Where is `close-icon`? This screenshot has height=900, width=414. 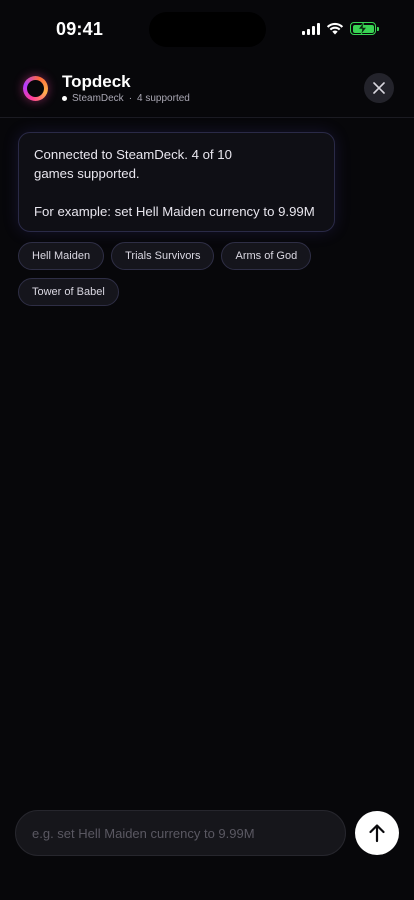
close-icon is located at coordinates (379, 88).